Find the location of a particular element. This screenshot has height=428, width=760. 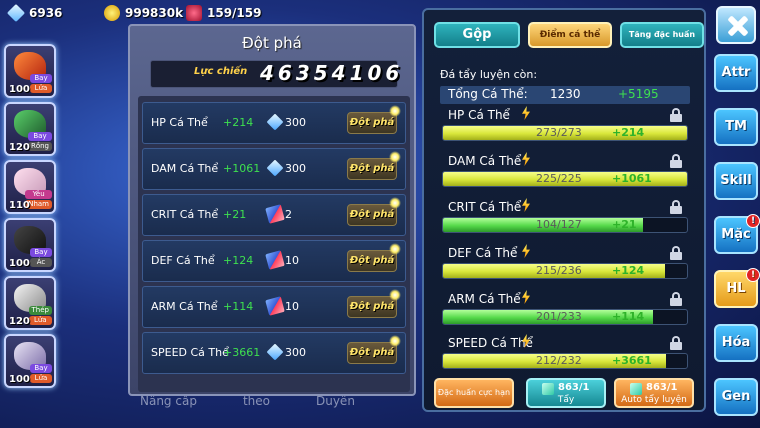

menu-hl: HL ! is located at coordinates (737, 288).